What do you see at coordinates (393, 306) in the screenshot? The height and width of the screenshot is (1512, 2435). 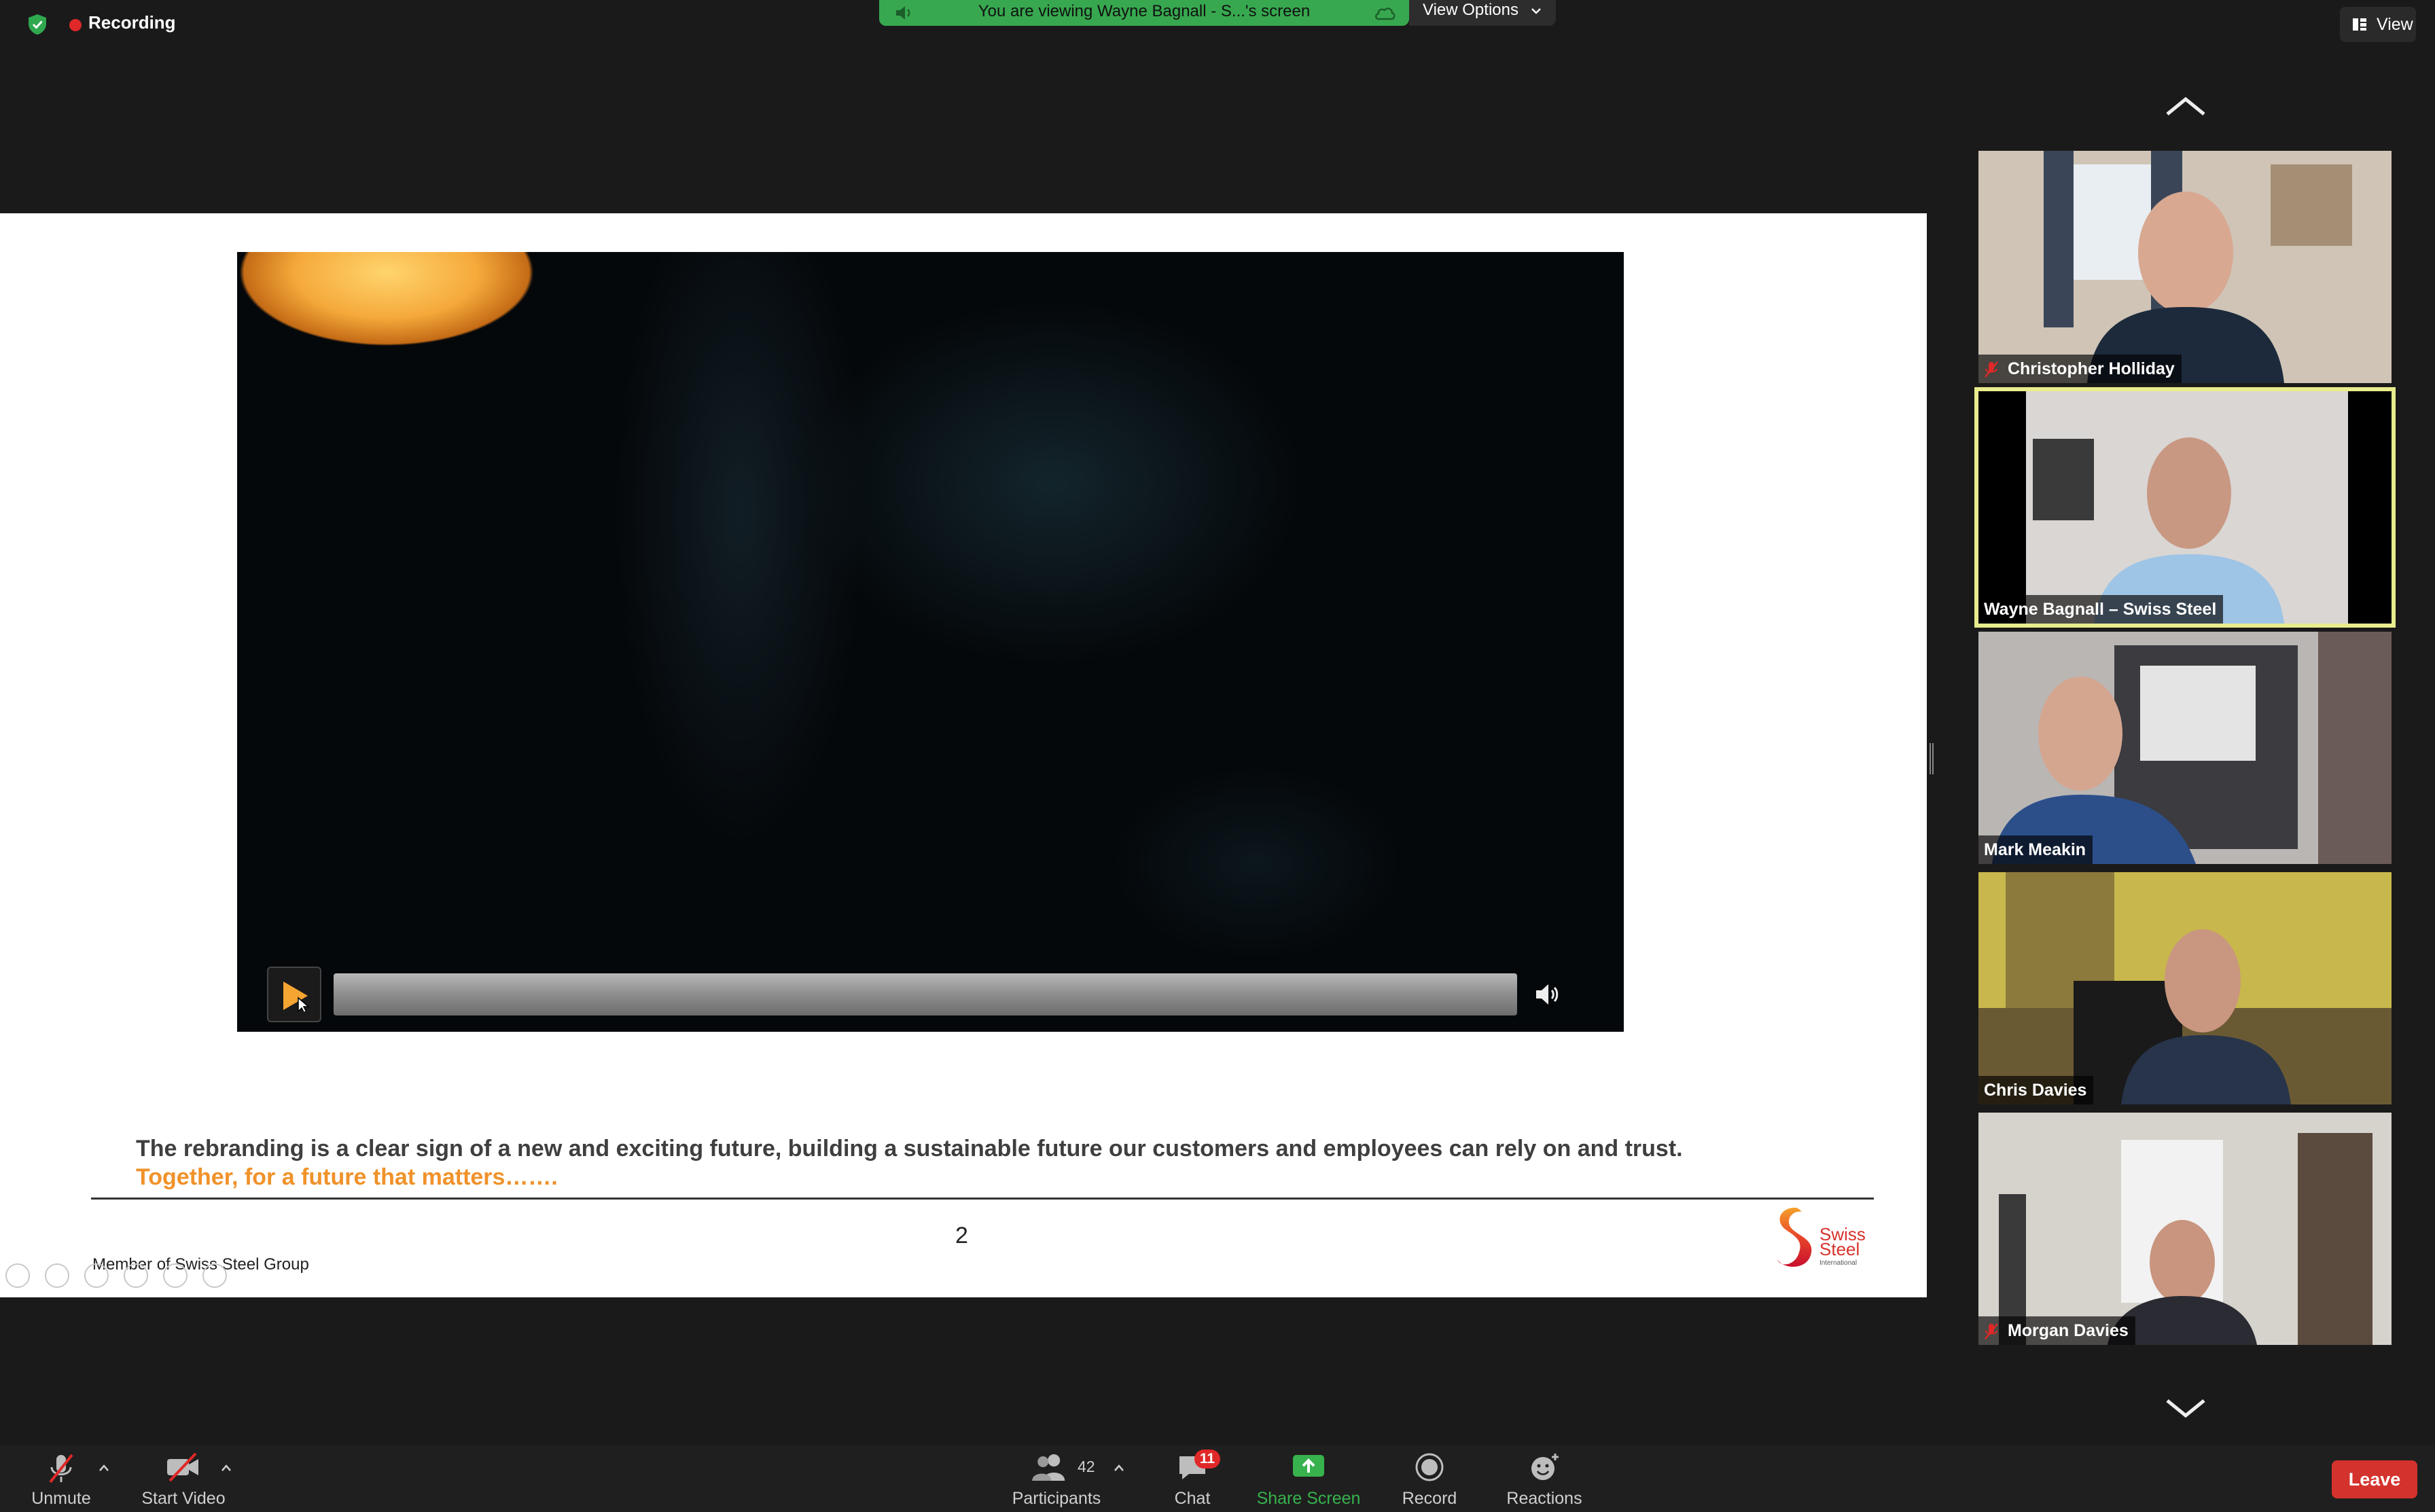 I see `video-frame-flame` at bounding box center [393, 306].